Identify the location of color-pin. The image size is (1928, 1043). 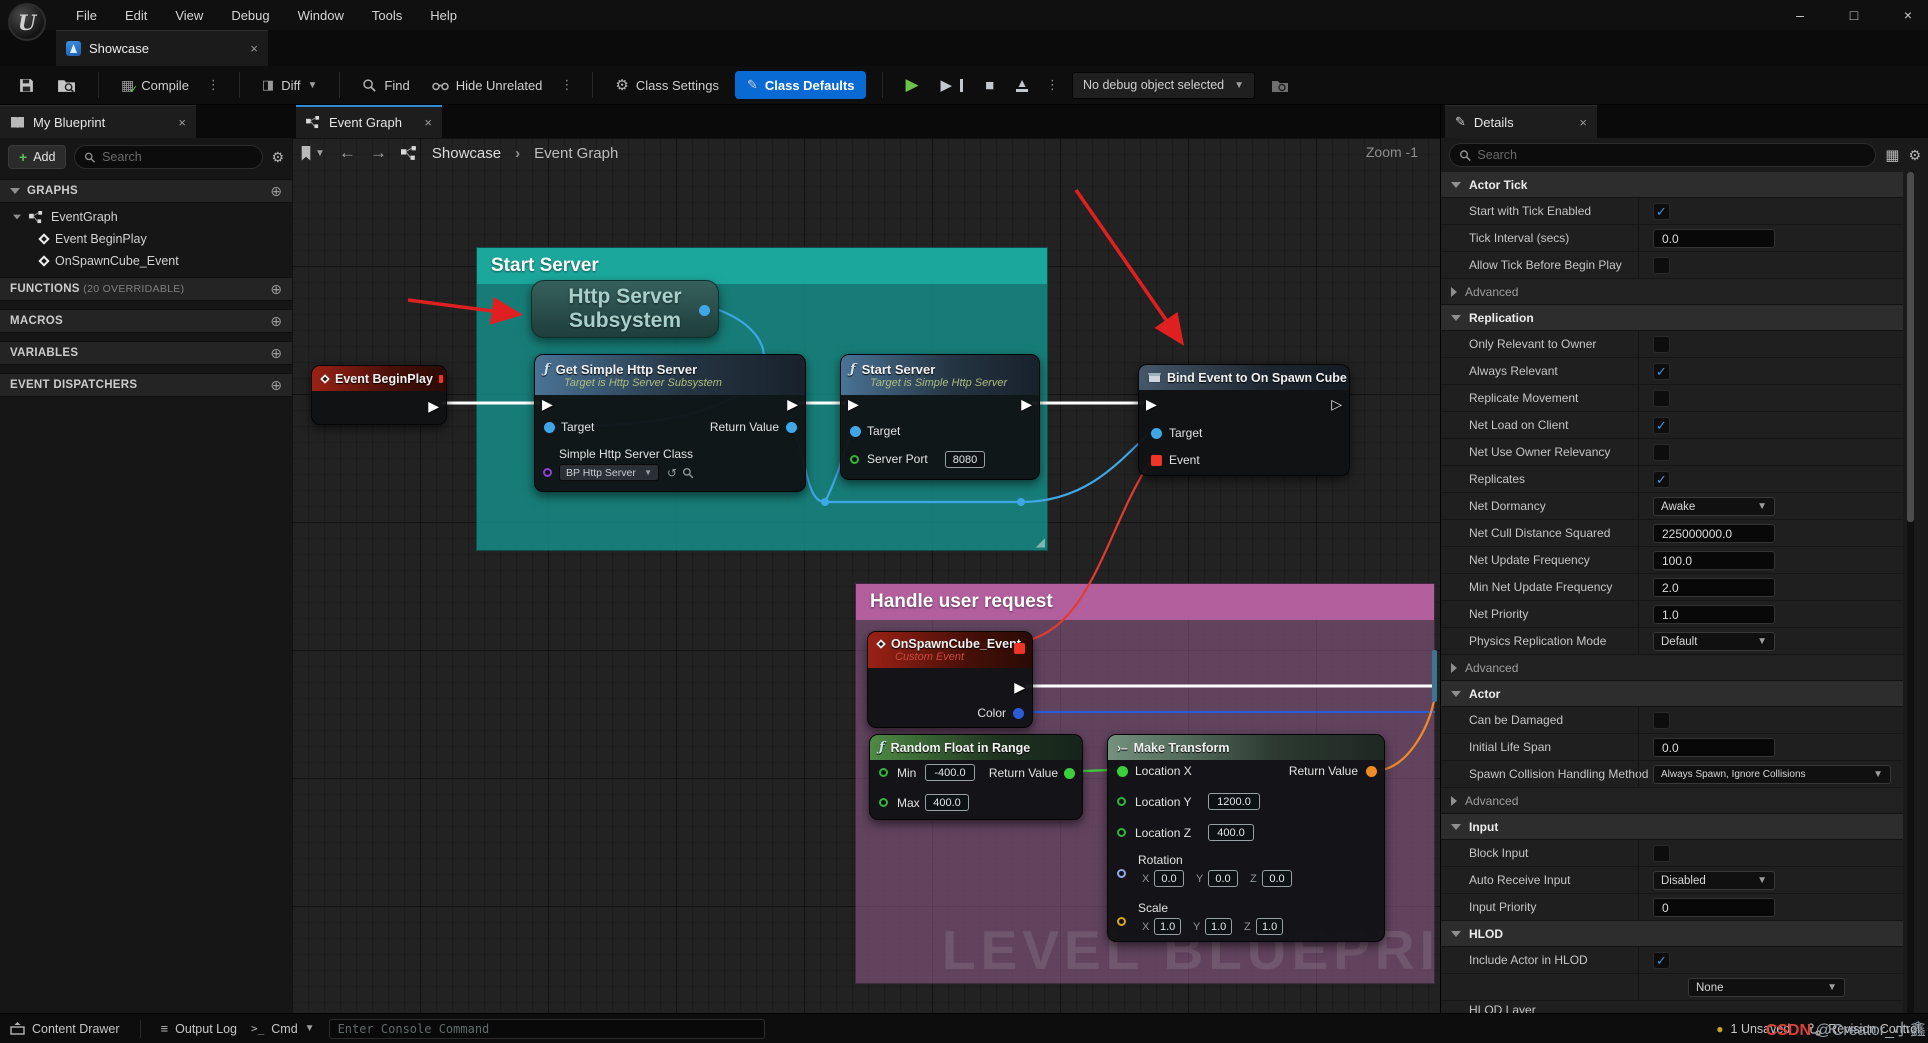
(1018, 713).